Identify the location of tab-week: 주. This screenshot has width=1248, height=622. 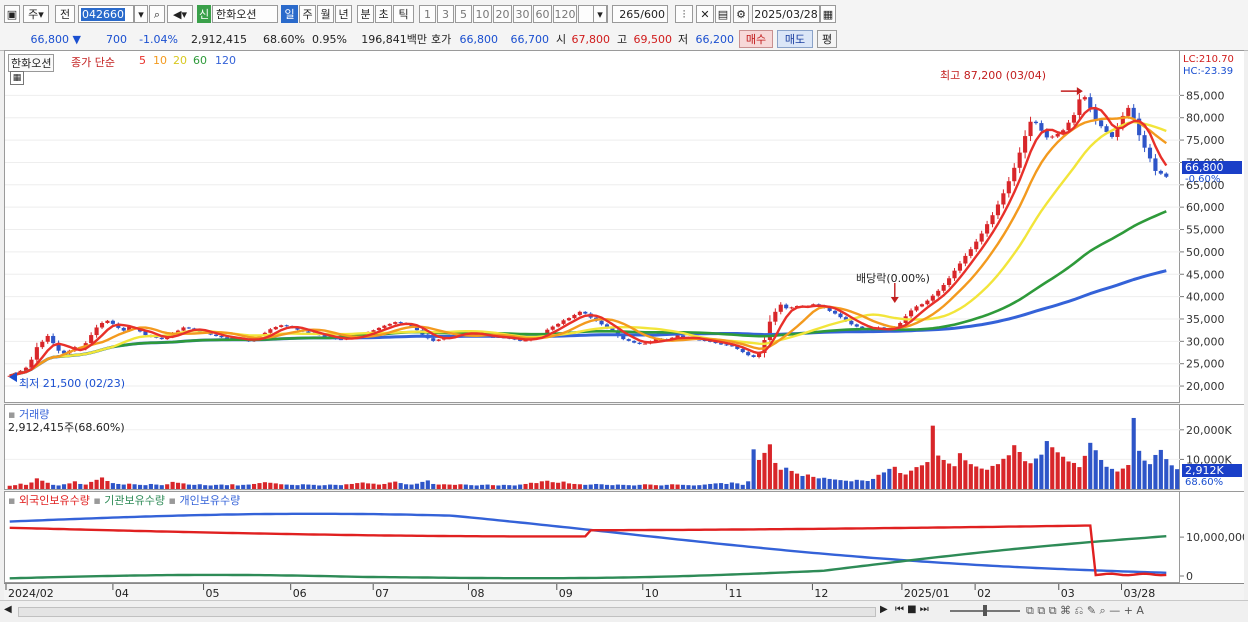
(307, 14).